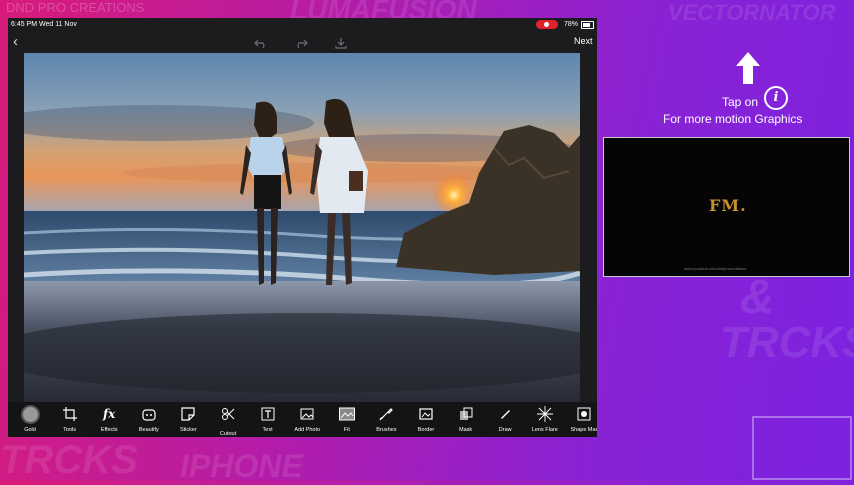 The height and width of the screenshot is (485, 854). What do you see at coordinates (268, 414) in the screenshot?
I see `text-icon` at bounding box center [268, 414].